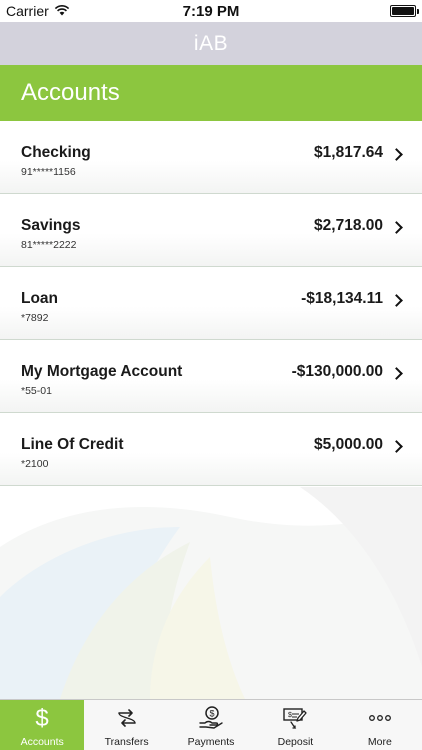 This screenshot has height=750, width=422. Describe the element at coordinates (211, 449) in the screenshot. I see `account-row-line-of-credit: Line Of Credit *2100 $5,000.00` at that location.